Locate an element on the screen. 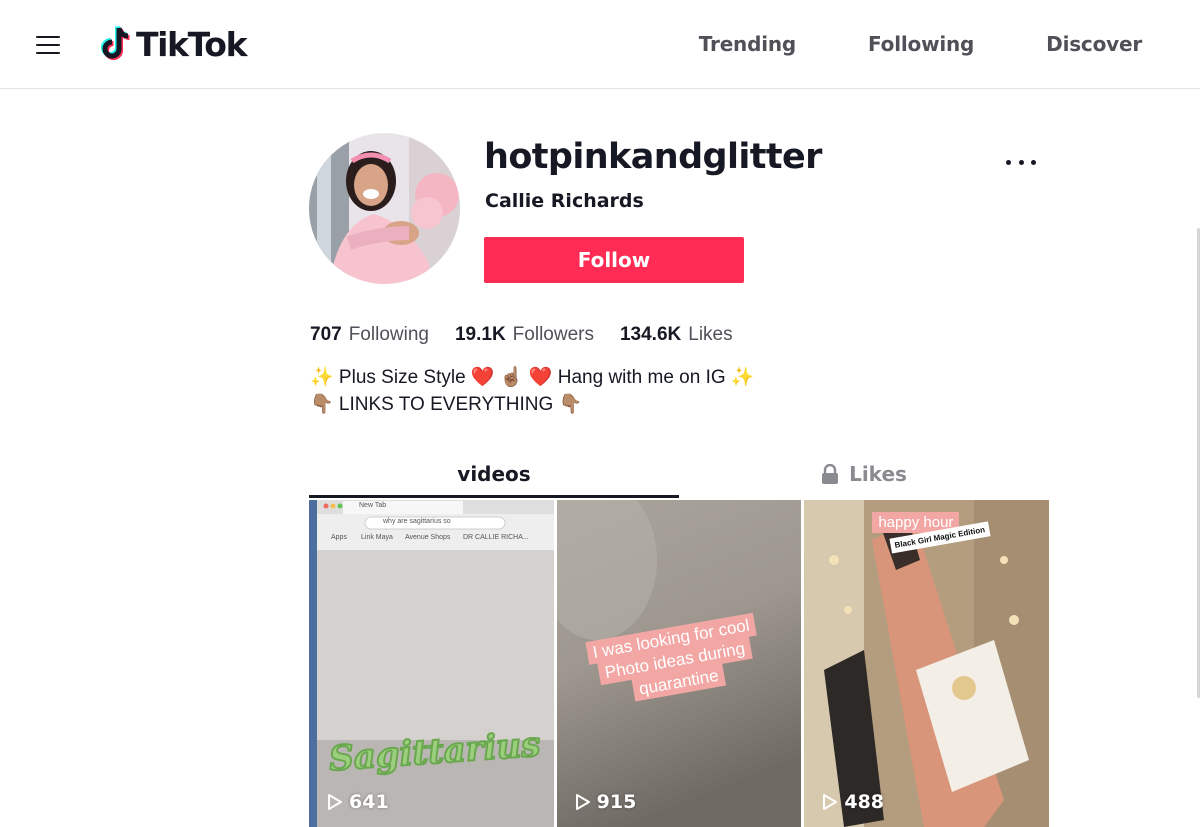  hamburger-menu-icon is located at coordinates (49, 44).